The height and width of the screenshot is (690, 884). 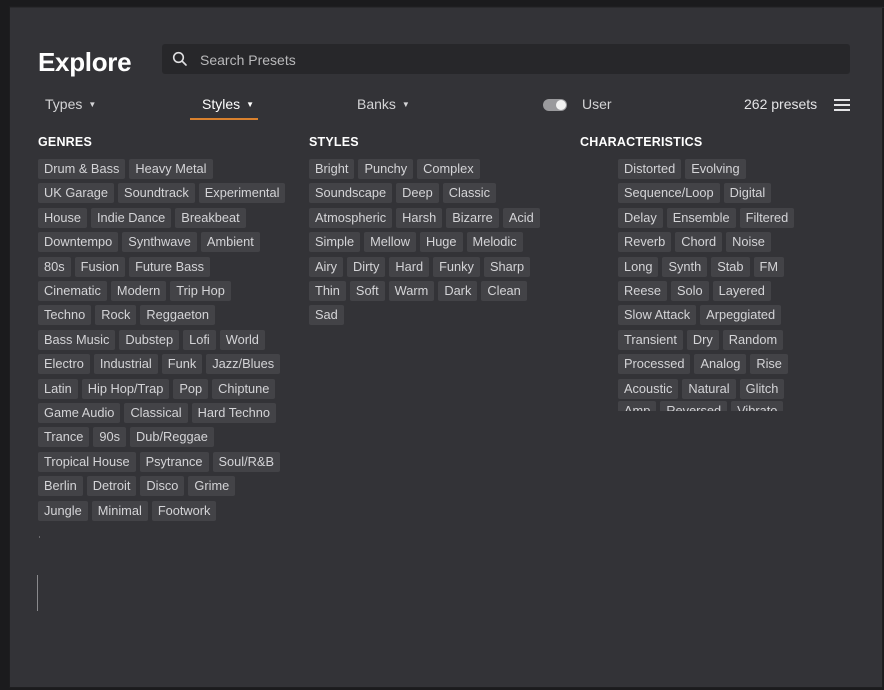 What do you see at coordinates (417, 193) in the screenshot?
I see `tag-deep: Deep` at bounding box center [417, 193].